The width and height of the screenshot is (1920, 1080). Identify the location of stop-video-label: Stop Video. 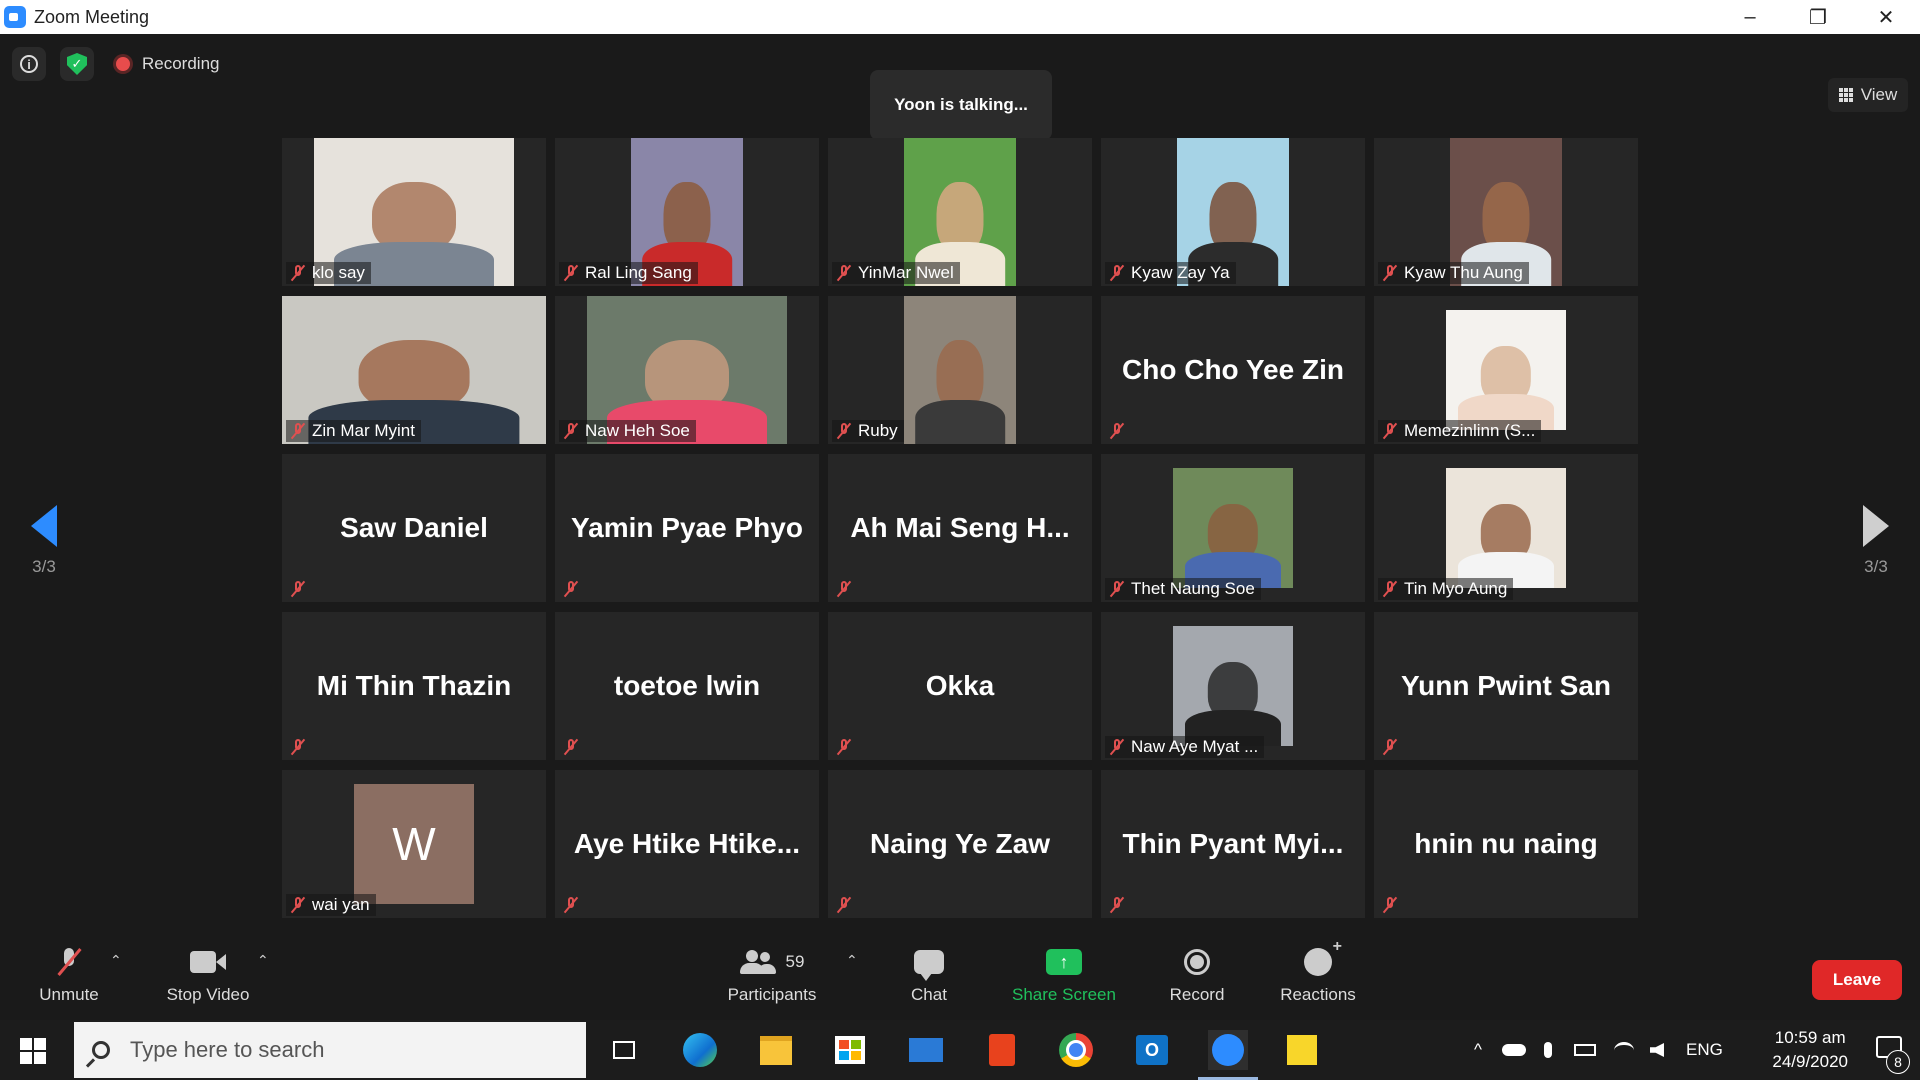
(208, 994).